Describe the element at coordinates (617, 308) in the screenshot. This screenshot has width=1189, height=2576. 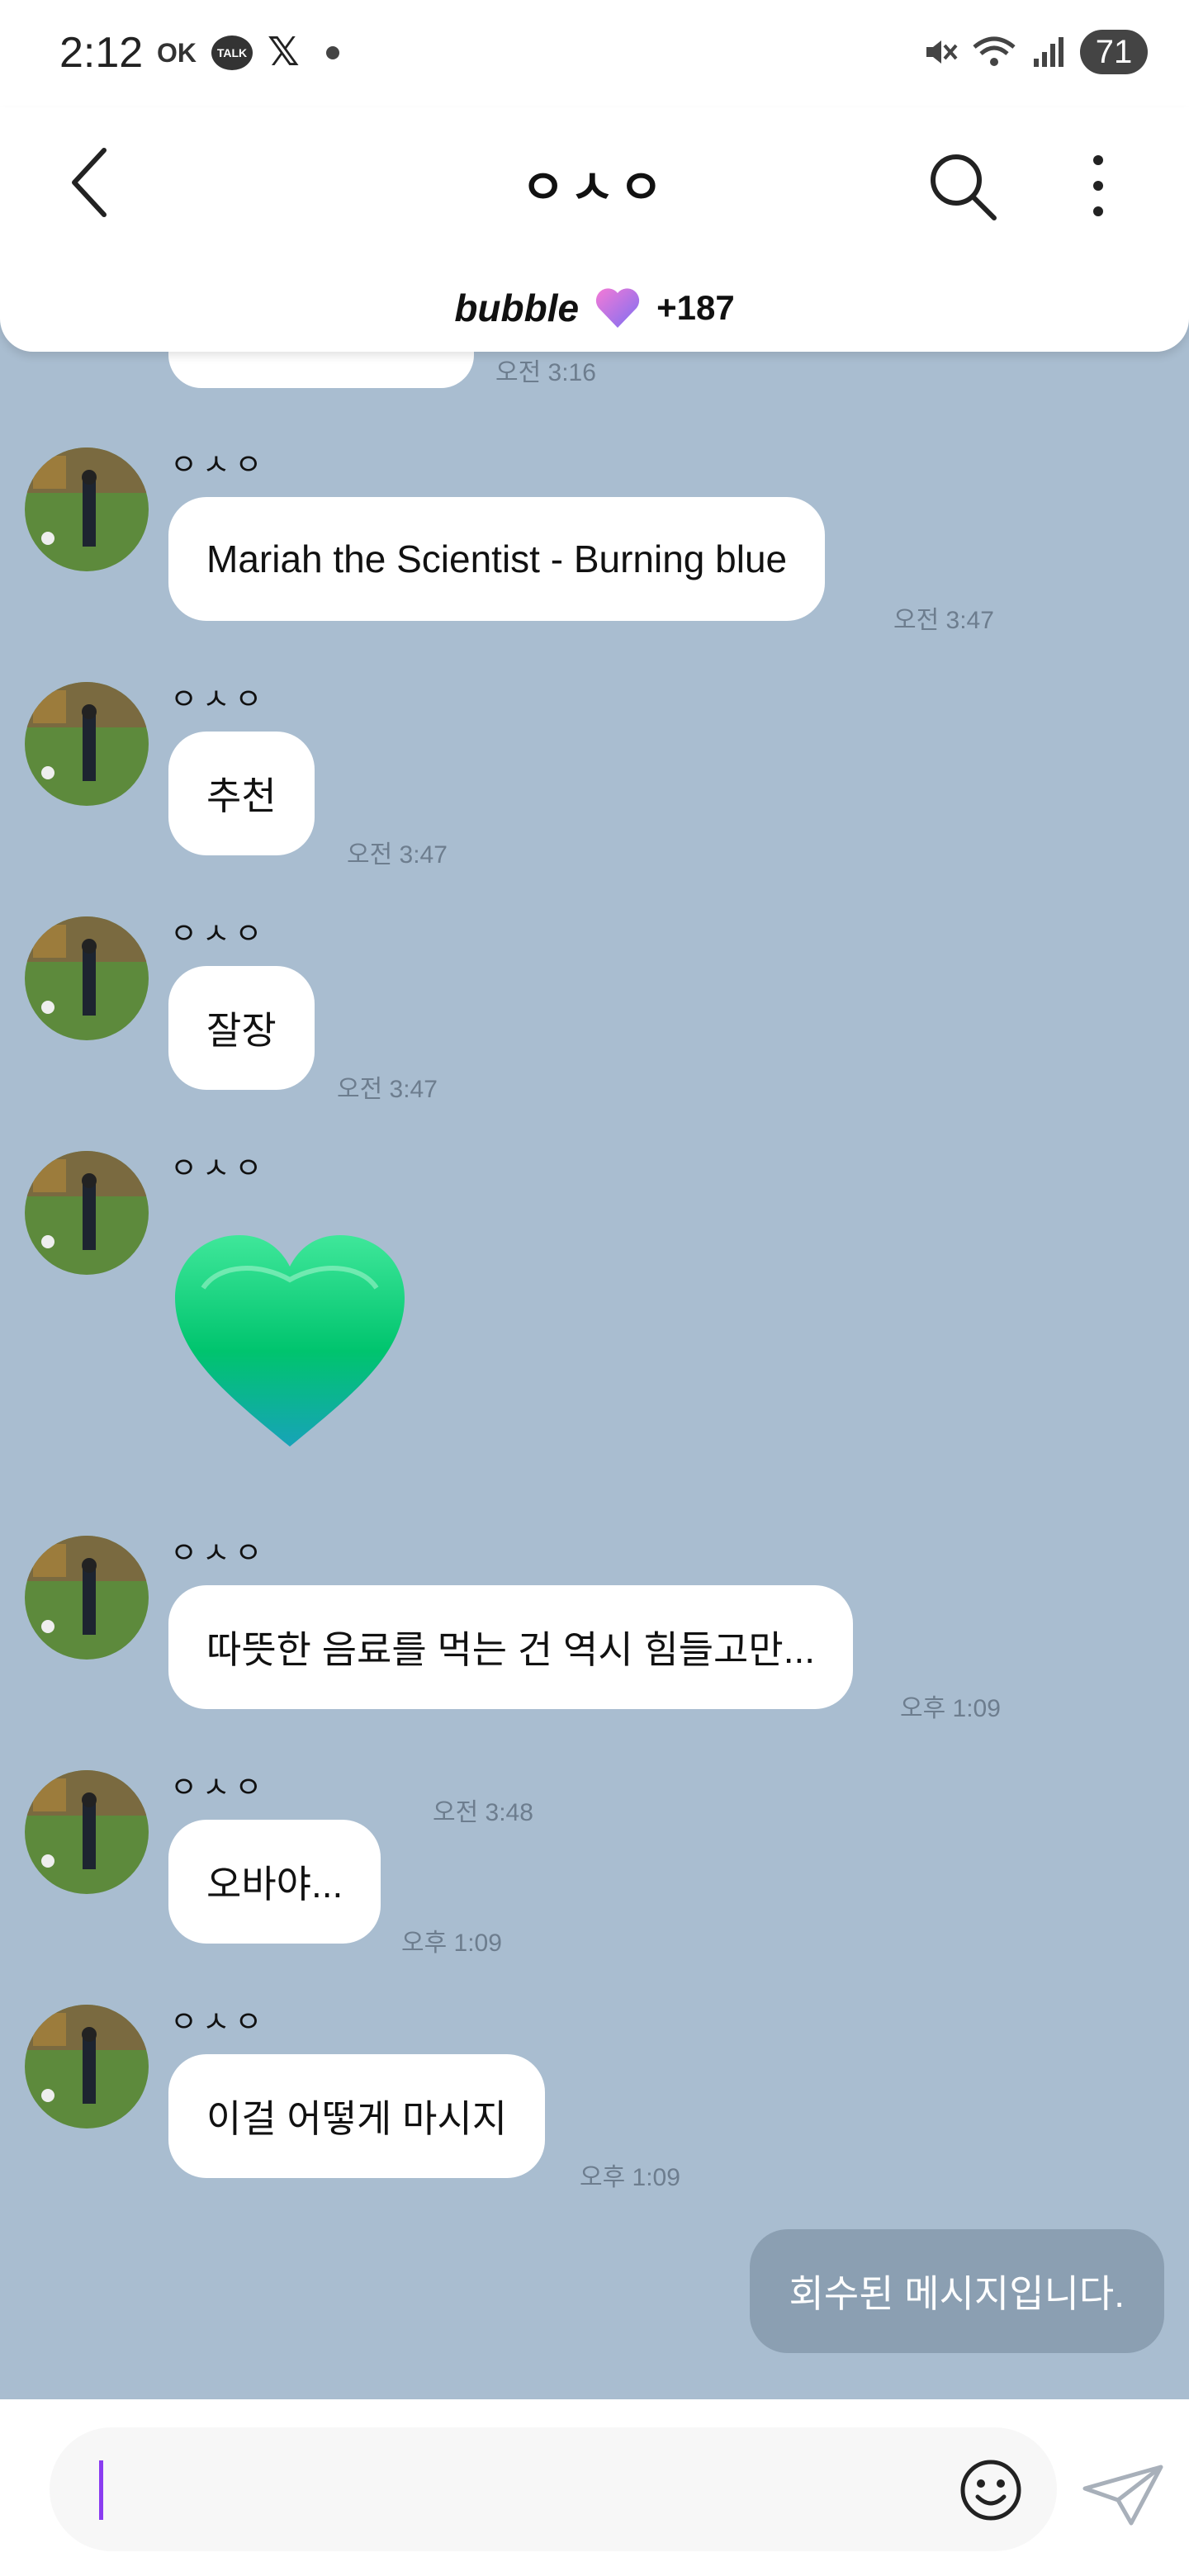
I see `heart-icon` at that location.